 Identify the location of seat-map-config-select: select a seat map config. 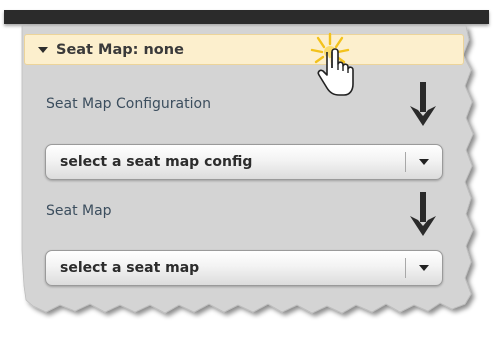
(244, 162).